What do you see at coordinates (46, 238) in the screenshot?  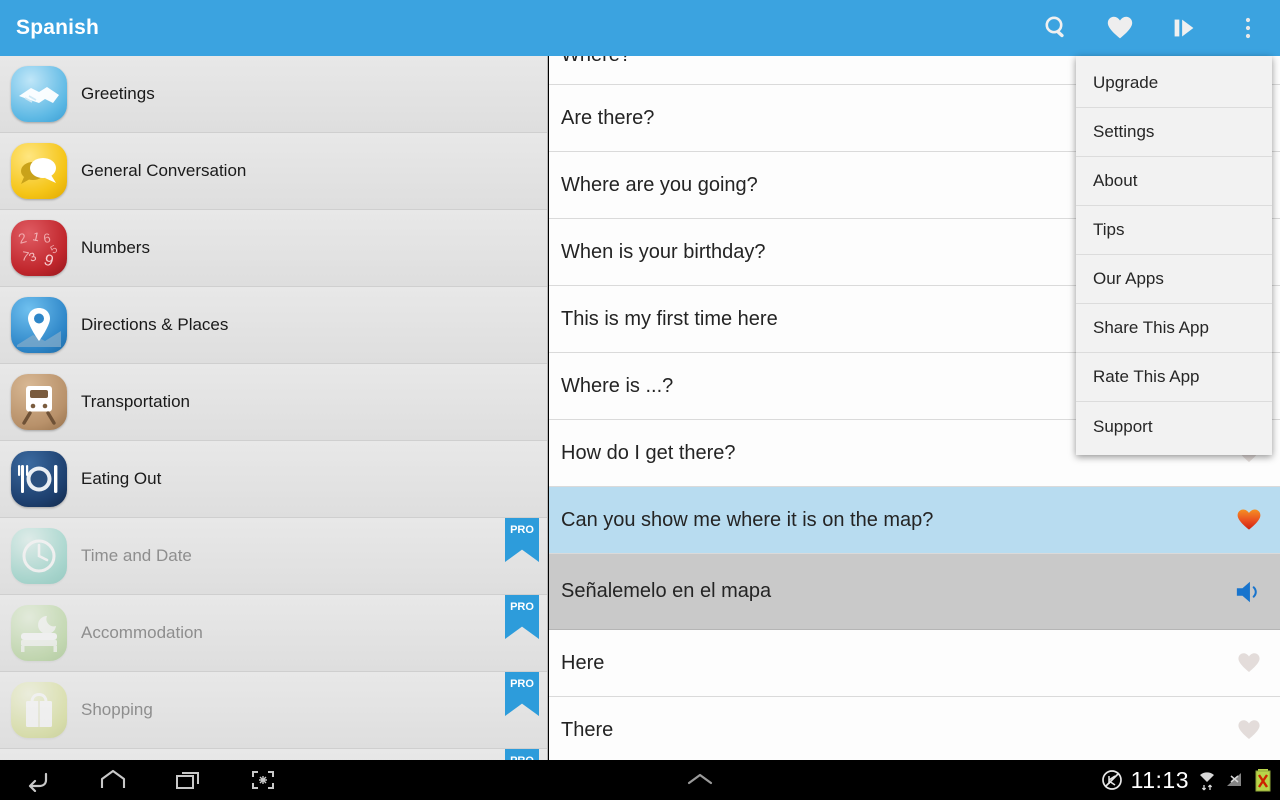 I see `svg-text: 6` at bounding box center [46, 238].